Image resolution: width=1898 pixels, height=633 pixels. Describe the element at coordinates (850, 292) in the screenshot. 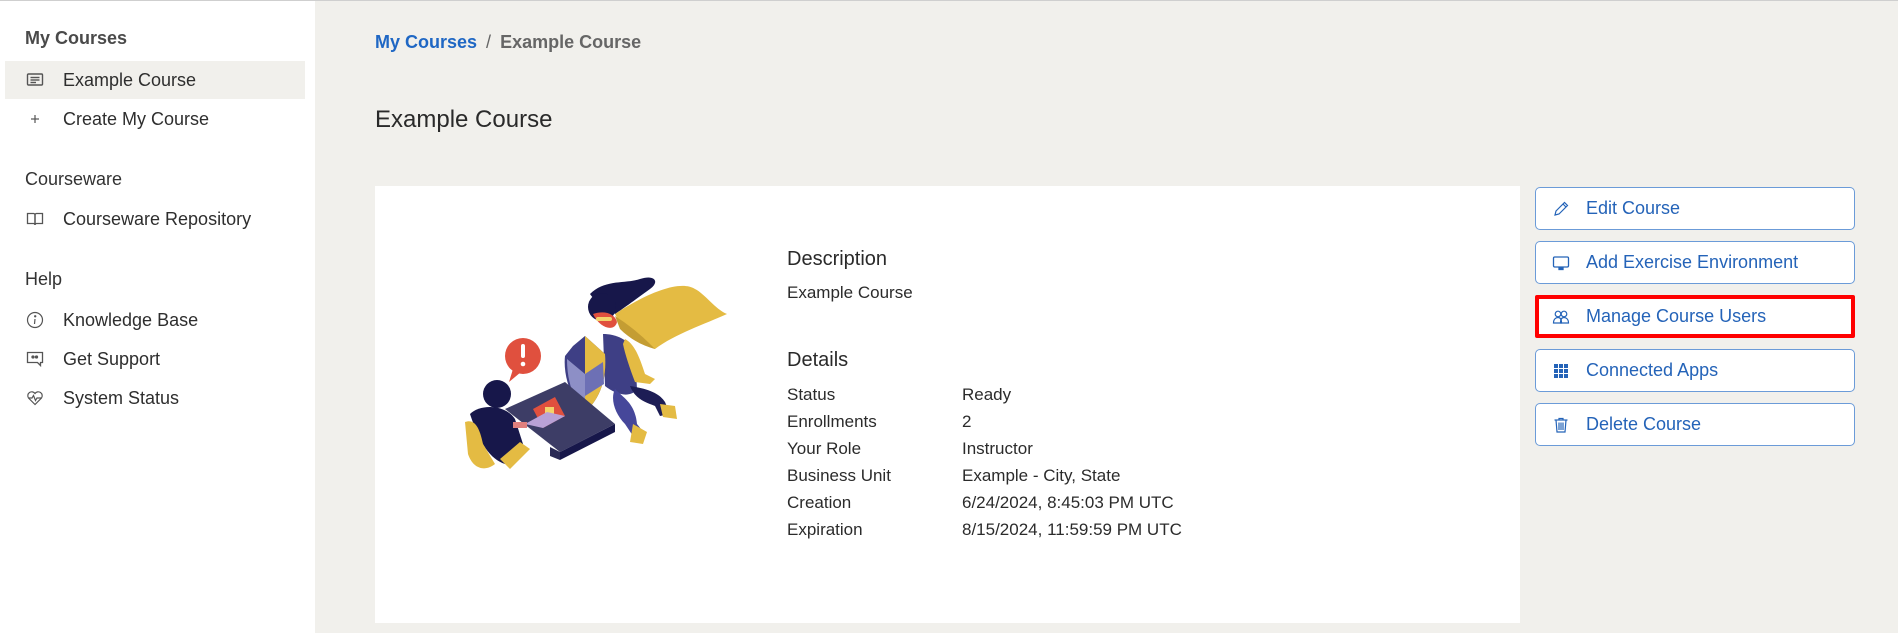

I see `description-text: Example Course` at that location.